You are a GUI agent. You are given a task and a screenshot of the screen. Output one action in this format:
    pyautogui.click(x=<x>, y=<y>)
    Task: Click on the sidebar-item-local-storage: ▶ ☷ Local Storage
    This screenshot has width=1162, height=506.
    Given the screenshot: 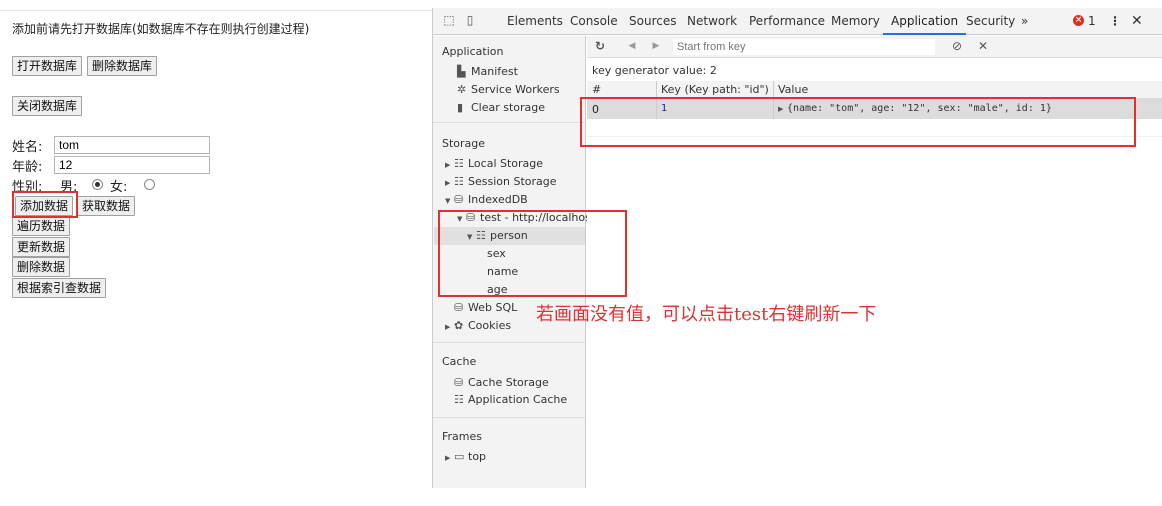 What is the action you would take?
    pyautogui.click(x=494, y=163)
    